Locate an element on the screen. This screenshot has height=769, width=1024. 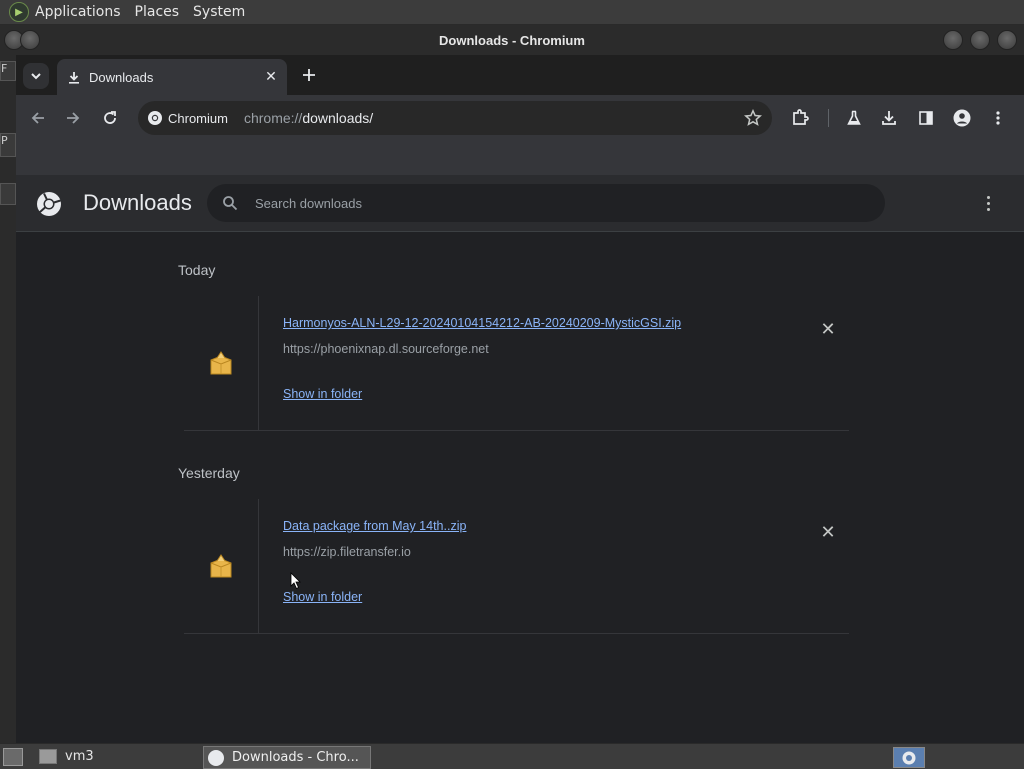
mouse-cursor-icon is located at coordinates (295, 581).